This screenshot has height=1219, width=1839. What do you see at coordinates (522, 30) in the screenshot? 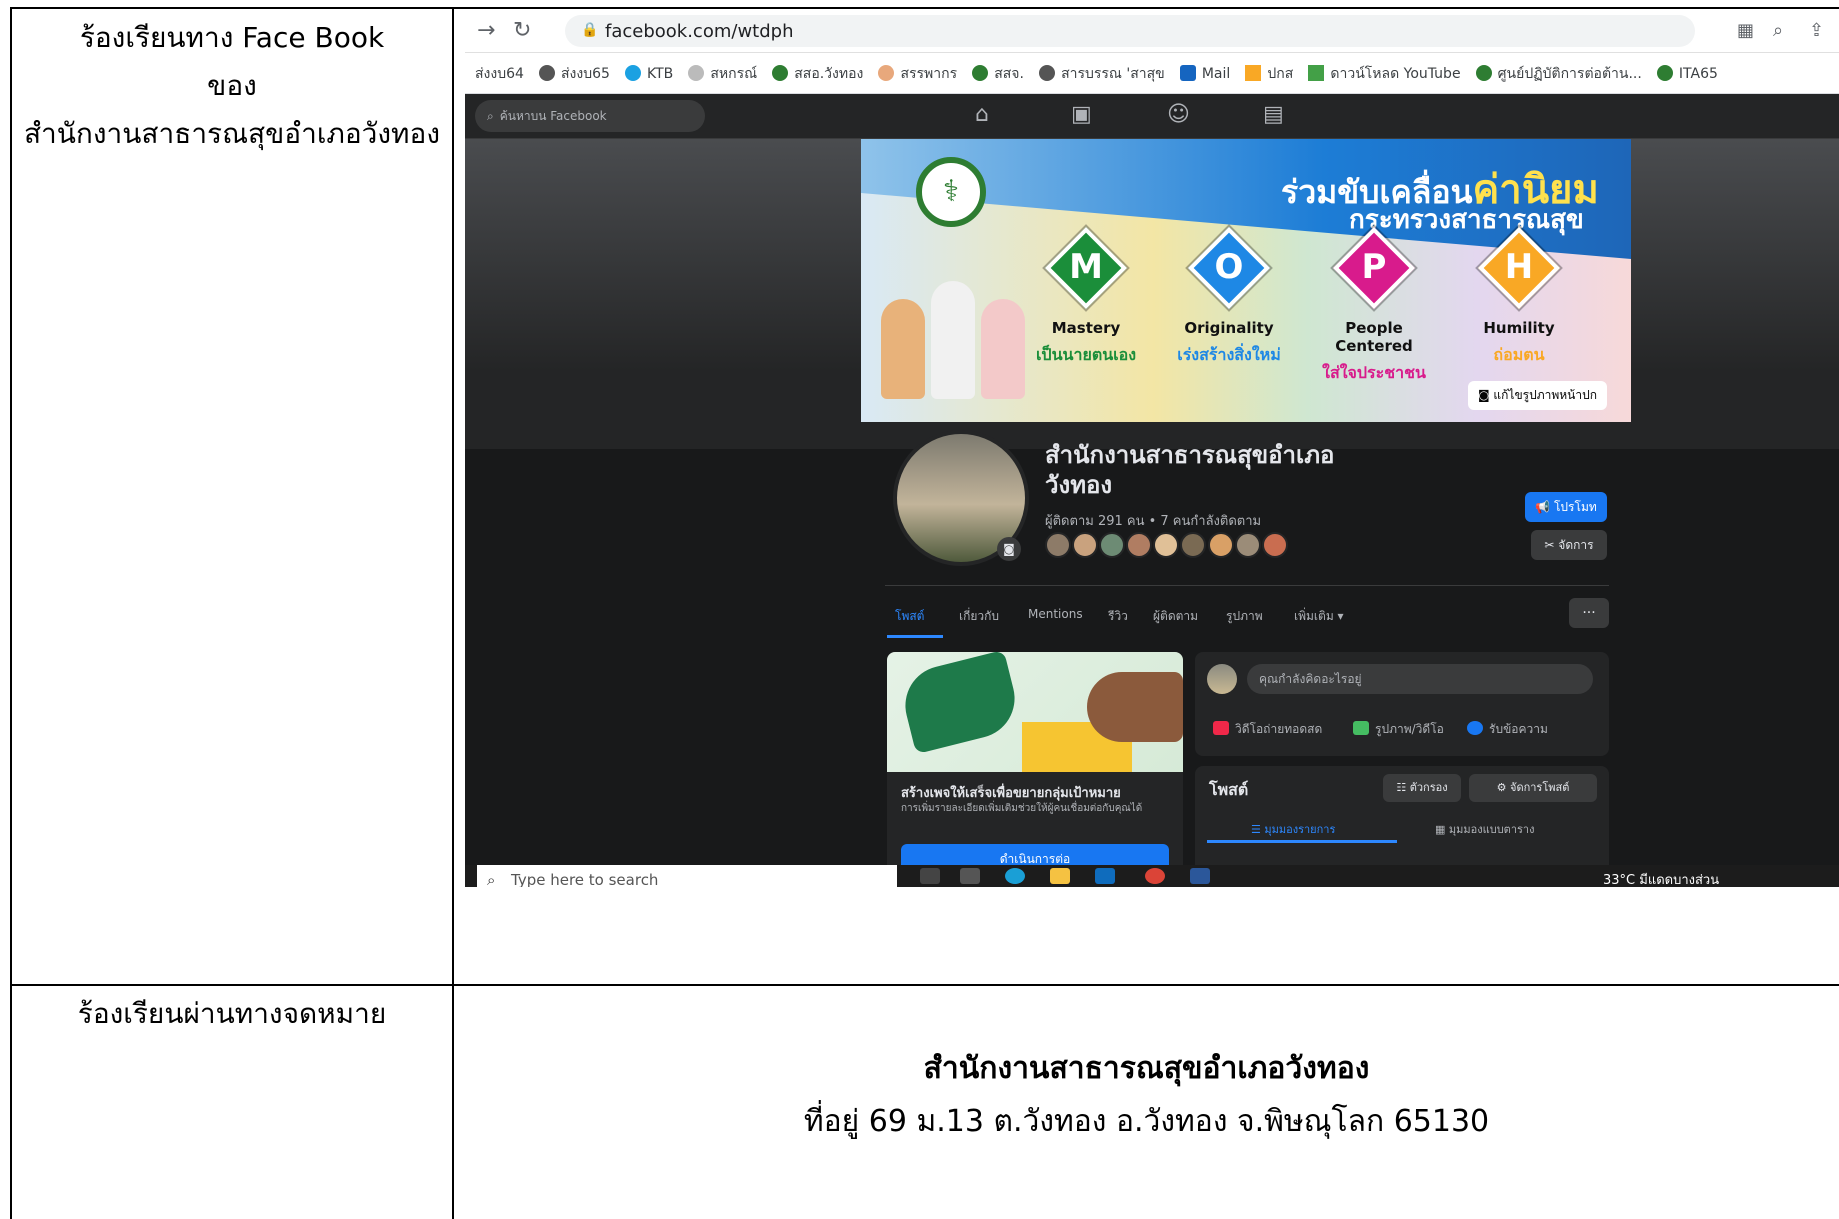
I see `reload-icon: ↻` at bounding box center [522, 30].